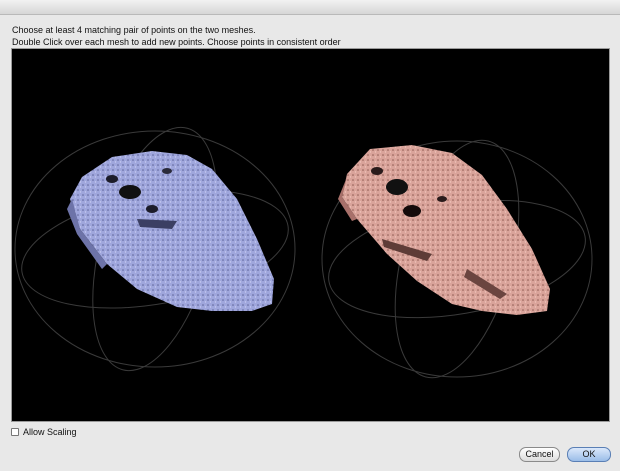 The height and width of the screenshot is (471, 620). Describe the element at coordinates (589, 454) in the screenshot. I see `ok-button: OK` at that location.